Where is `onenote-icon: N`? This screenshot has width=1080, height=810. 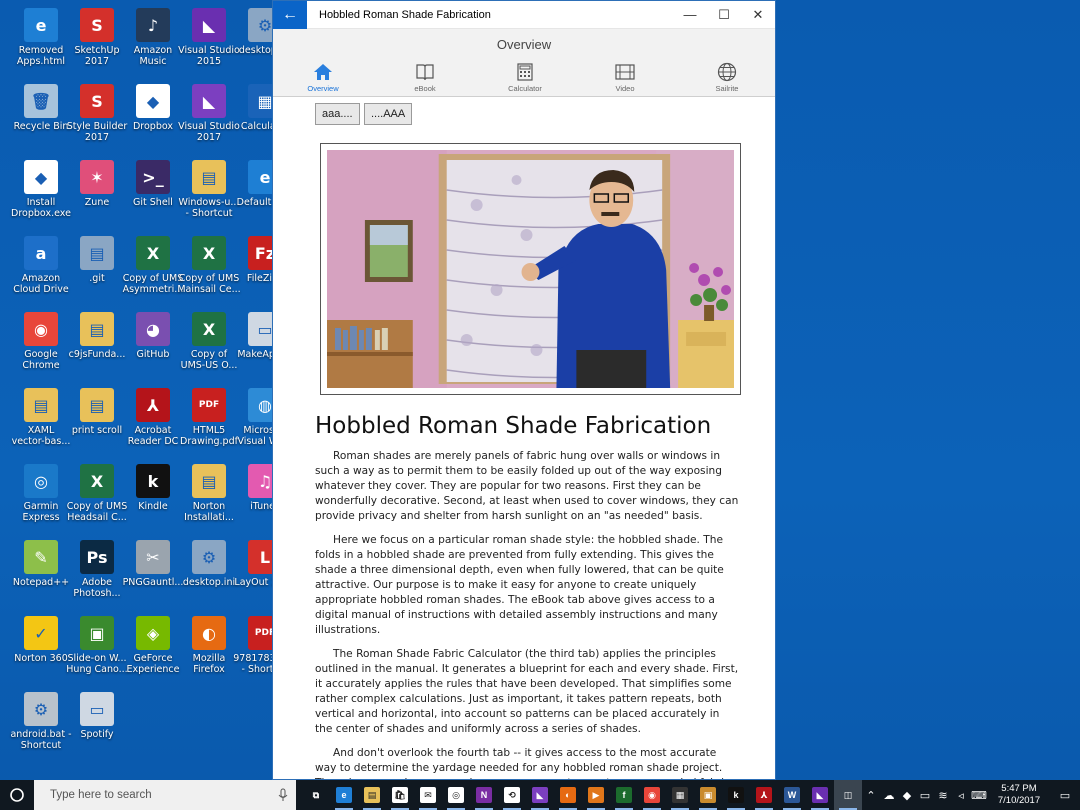 onenote-icon: N is located at coordinates (484, 795).